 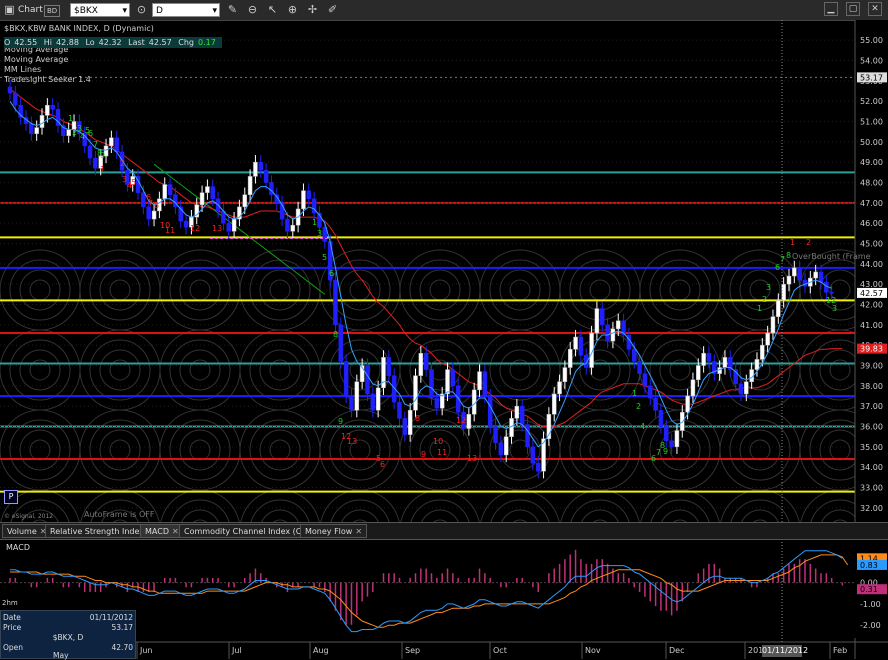 What do you see at coordinates (79, 80) in the screenshot?
I see `overlay-seeker: Tradesight Seeker 1.4` at bounding box center [79, 80].